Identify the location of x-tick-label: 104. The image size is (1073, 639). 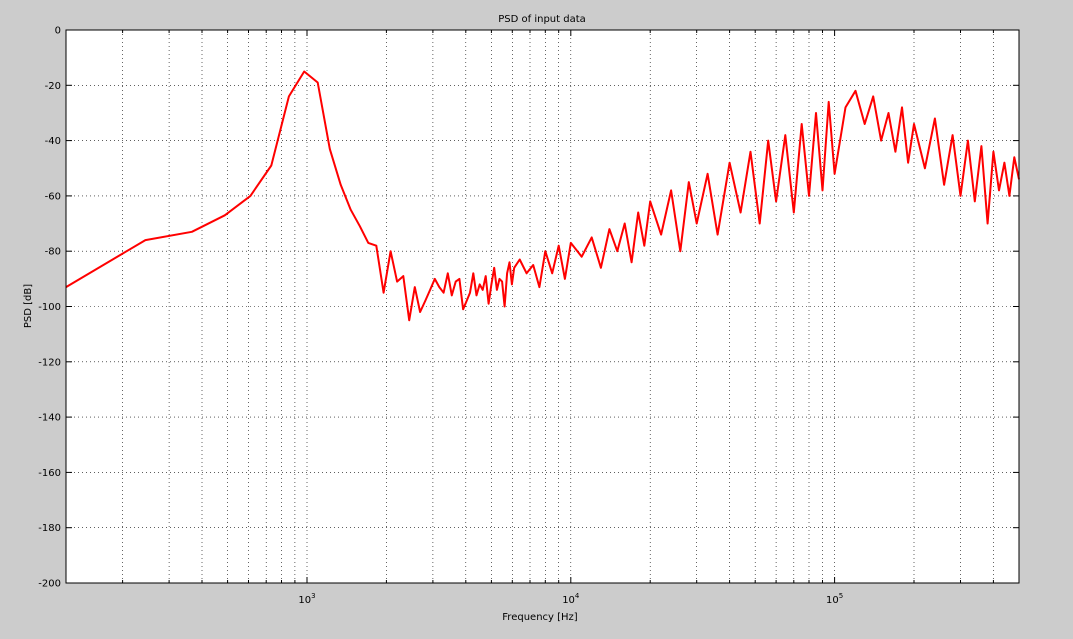
(571, 599).